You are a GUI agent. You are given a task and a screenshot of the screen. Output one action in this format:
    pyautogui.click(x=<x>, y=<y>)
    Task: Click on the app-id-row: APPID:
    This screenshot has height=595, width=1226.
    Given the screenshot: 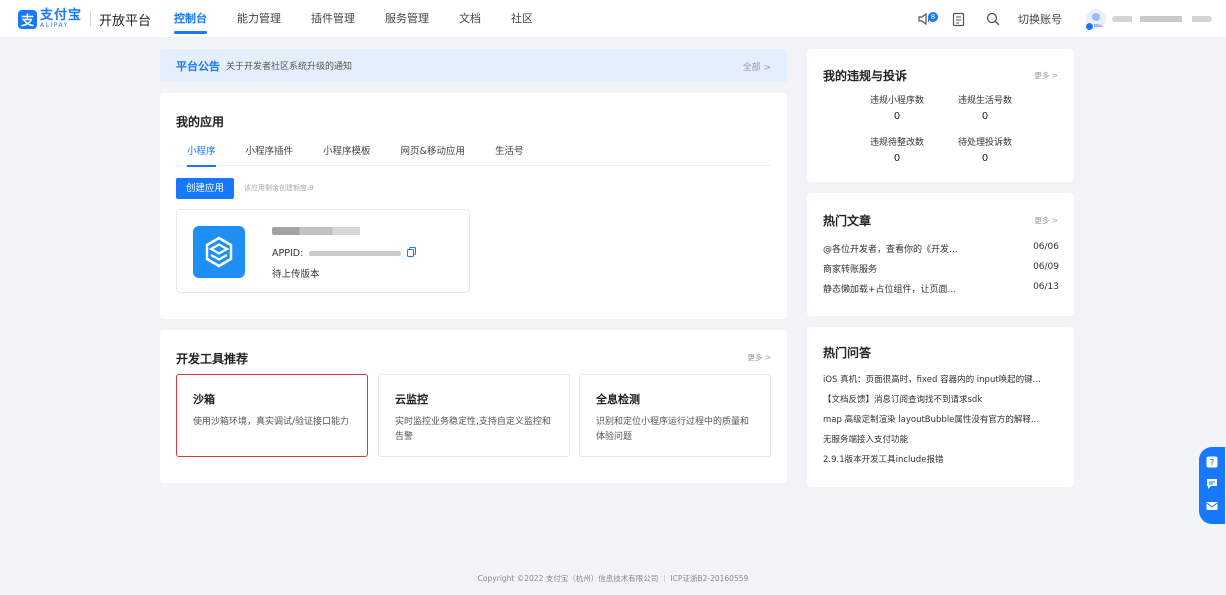 What is the action you would take?
    pyautogui.click(x=344, y=253)
    